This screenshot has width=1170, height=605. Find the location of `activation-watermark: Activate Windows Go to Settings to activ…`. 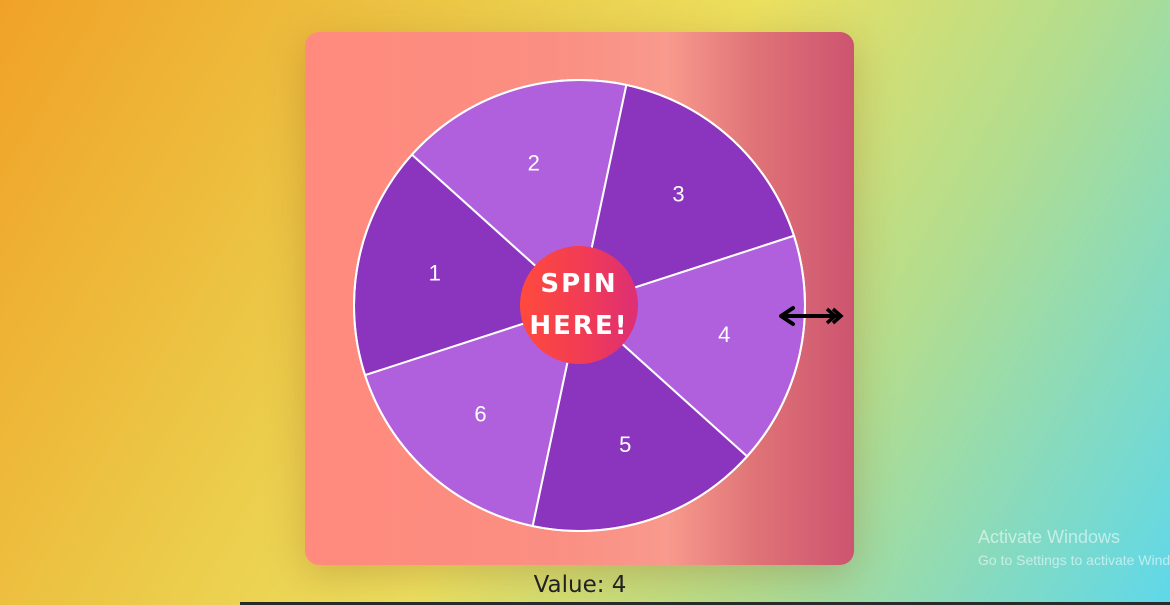

activation-watermark: Activate Windows Go to Settings to activ… is located at coordinates (1074, 547).